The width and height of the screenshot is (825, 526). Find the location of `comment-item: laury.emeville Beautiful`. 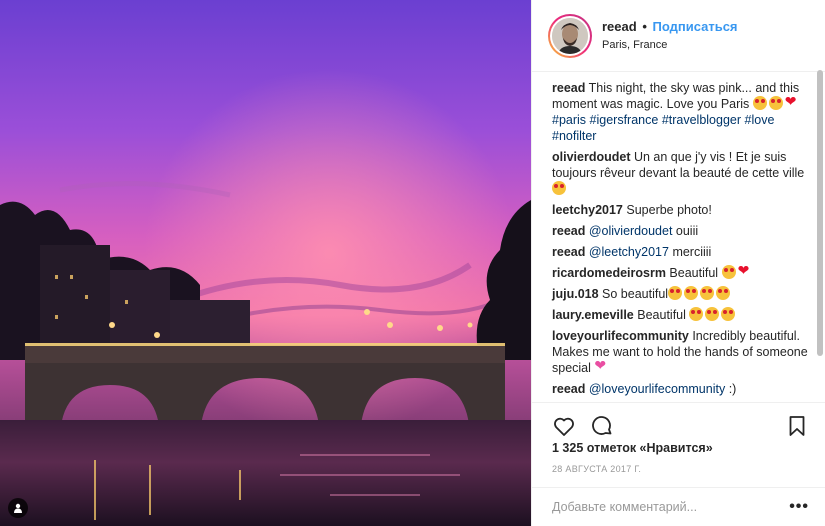

comment-item: laury.emeville Beautiful is located at coordinates (680, 315).